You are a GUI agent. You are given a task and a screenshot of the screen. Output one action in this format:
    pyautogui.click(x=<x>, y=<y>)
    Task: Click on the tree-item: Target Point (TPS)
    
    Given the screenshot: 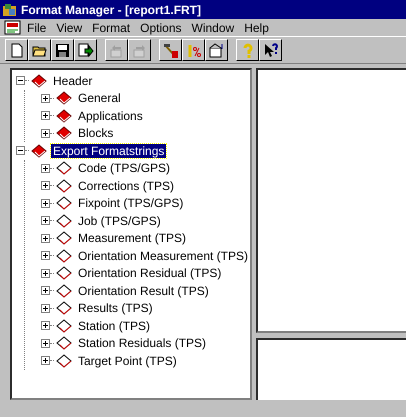 What is the action you would take?
    pyautogui.click(x=127, y=361)
    